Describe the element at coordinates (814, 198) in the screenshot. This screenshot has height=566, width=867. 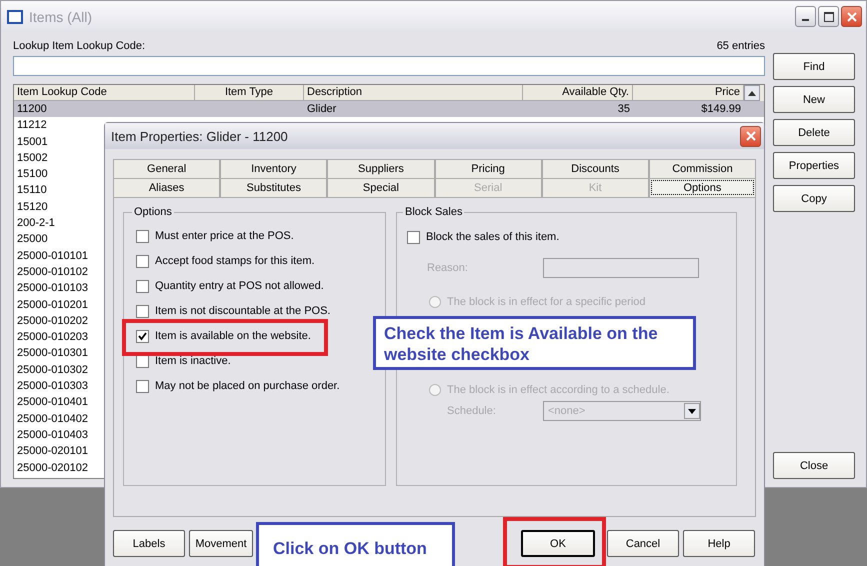
I see `action-button: Copy` at that location.